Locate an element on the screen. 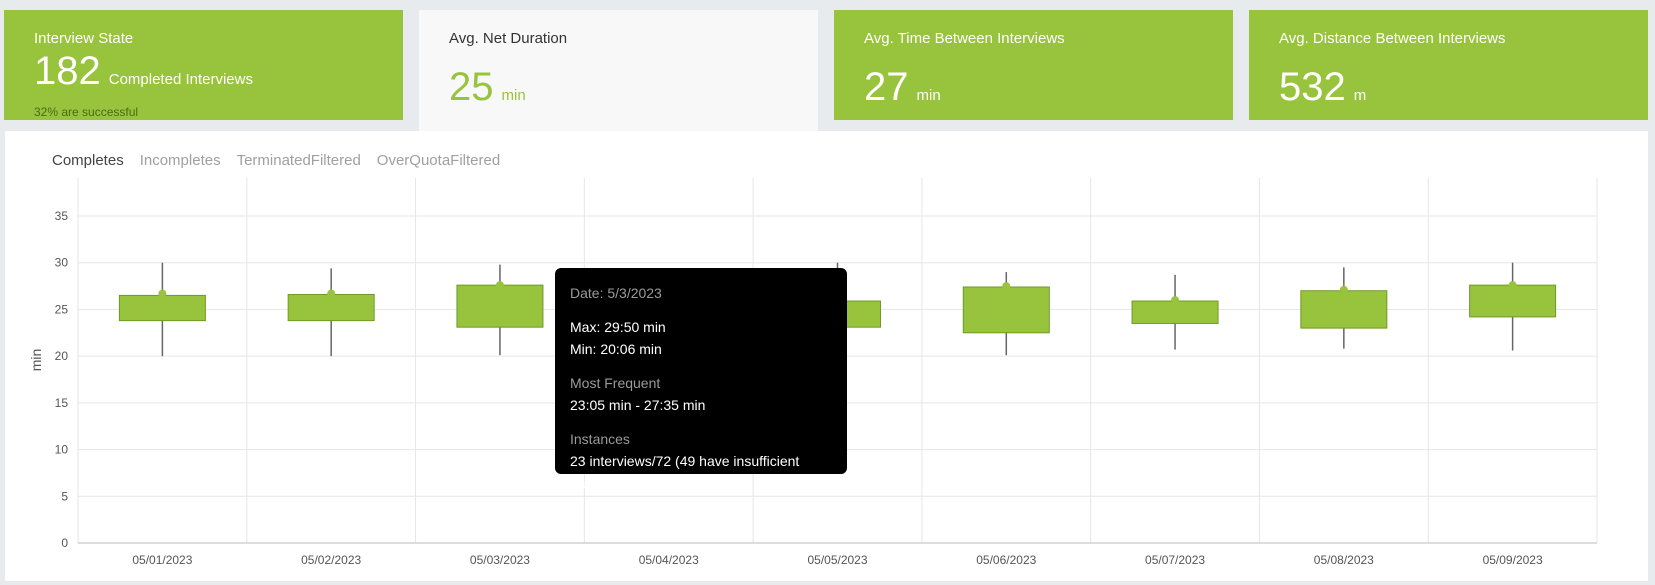  x-tick-label: 05/08/2023 is located at coordinates (1344, 560).